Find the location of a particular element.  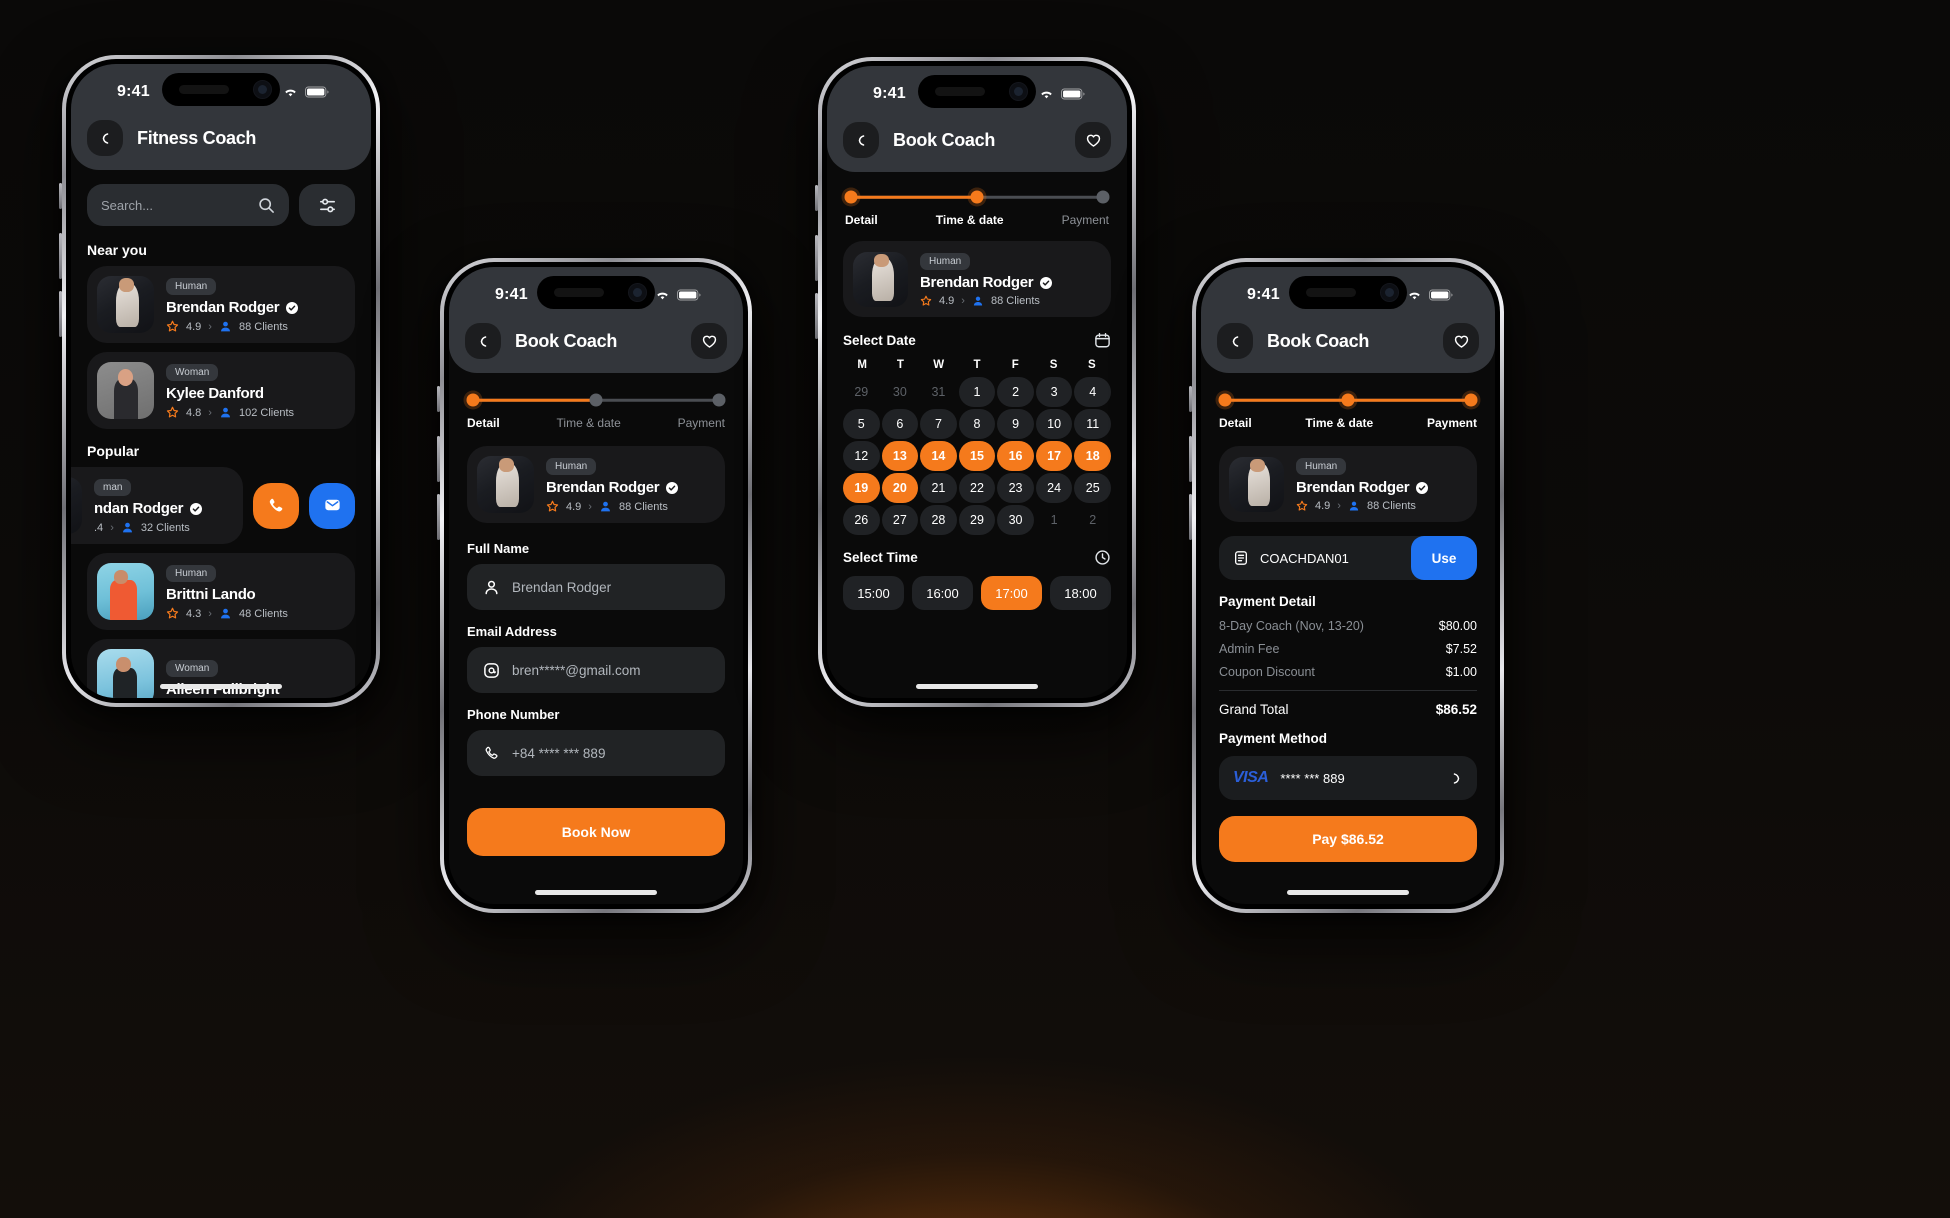

calendar-day: 11 is located at coordinates (1092, 424).